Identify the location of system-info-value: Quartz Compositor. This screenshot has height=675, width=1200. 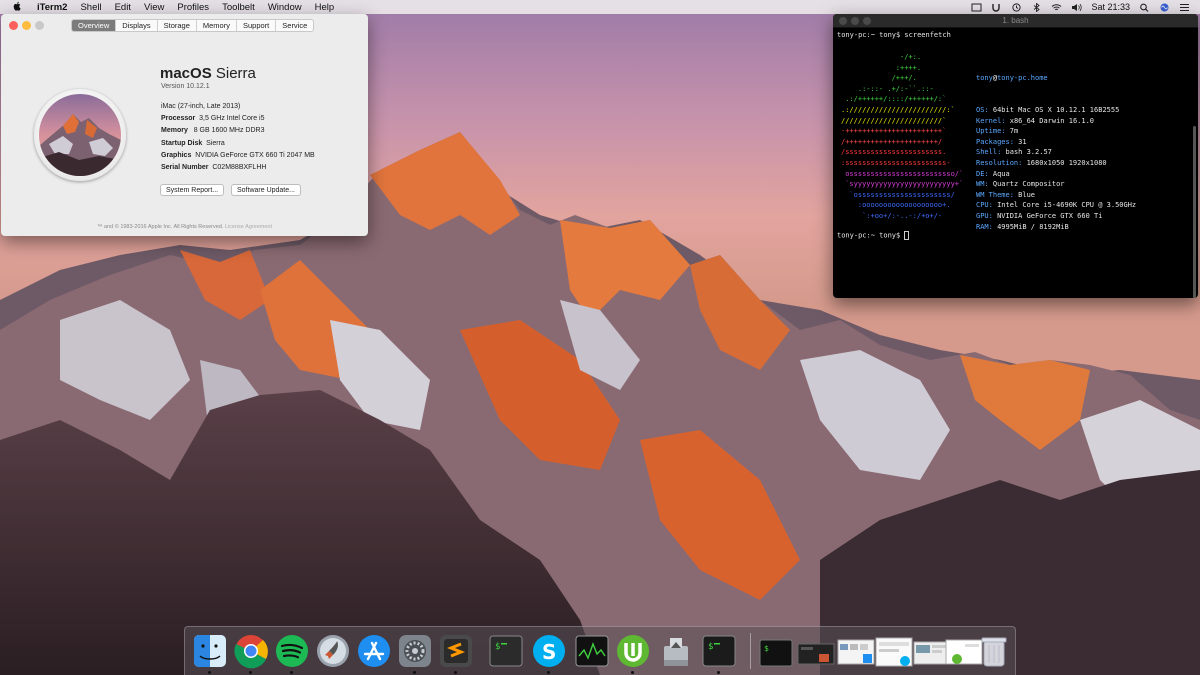
(1026, 184).